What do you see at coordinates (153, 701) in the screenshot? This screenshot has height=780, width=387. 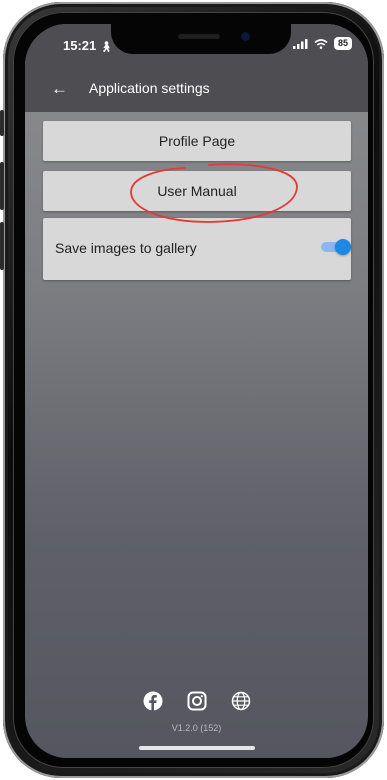 I see `facebook-icon` at bounding box center [153, 701].